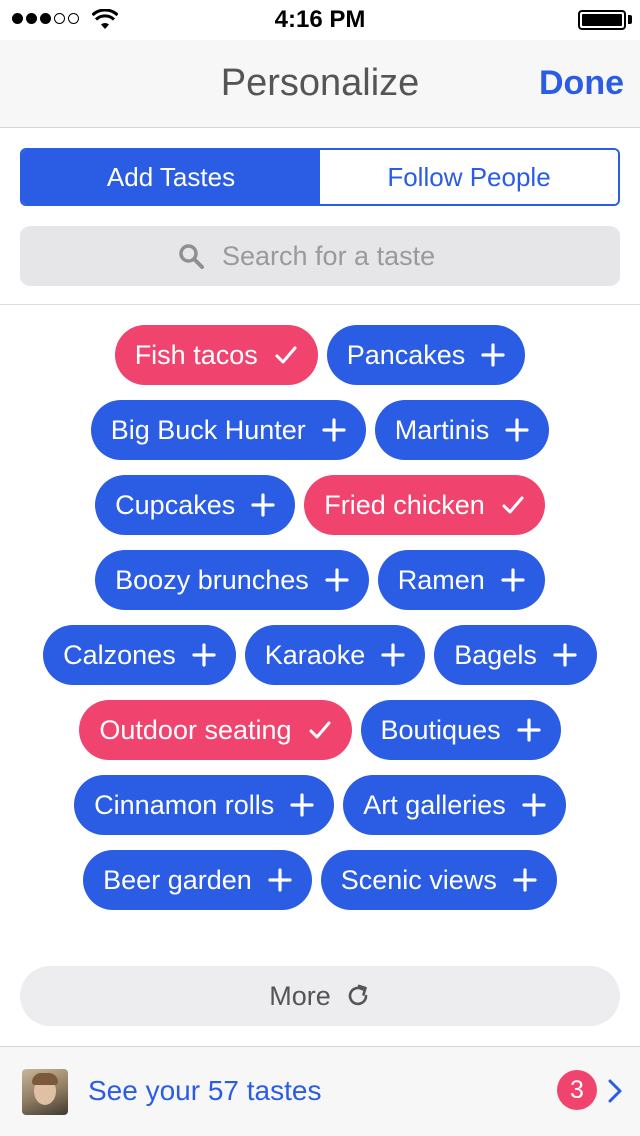  I want to click on search-bar, so click(320, 256).